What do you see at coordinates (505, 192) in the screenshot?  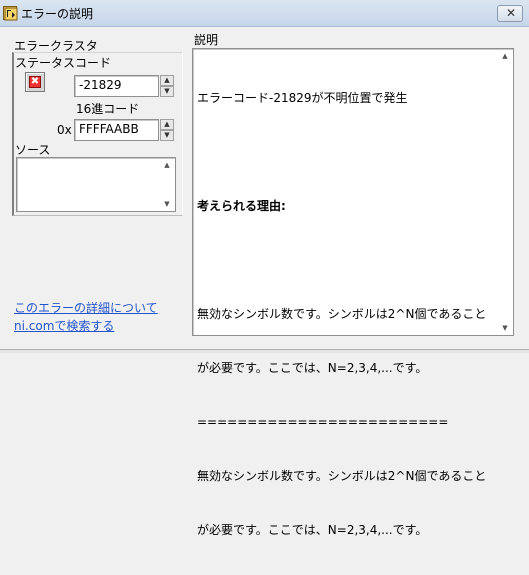 I see `description-scrollbar: ▲ ▼` at bounding box center [505, 192].